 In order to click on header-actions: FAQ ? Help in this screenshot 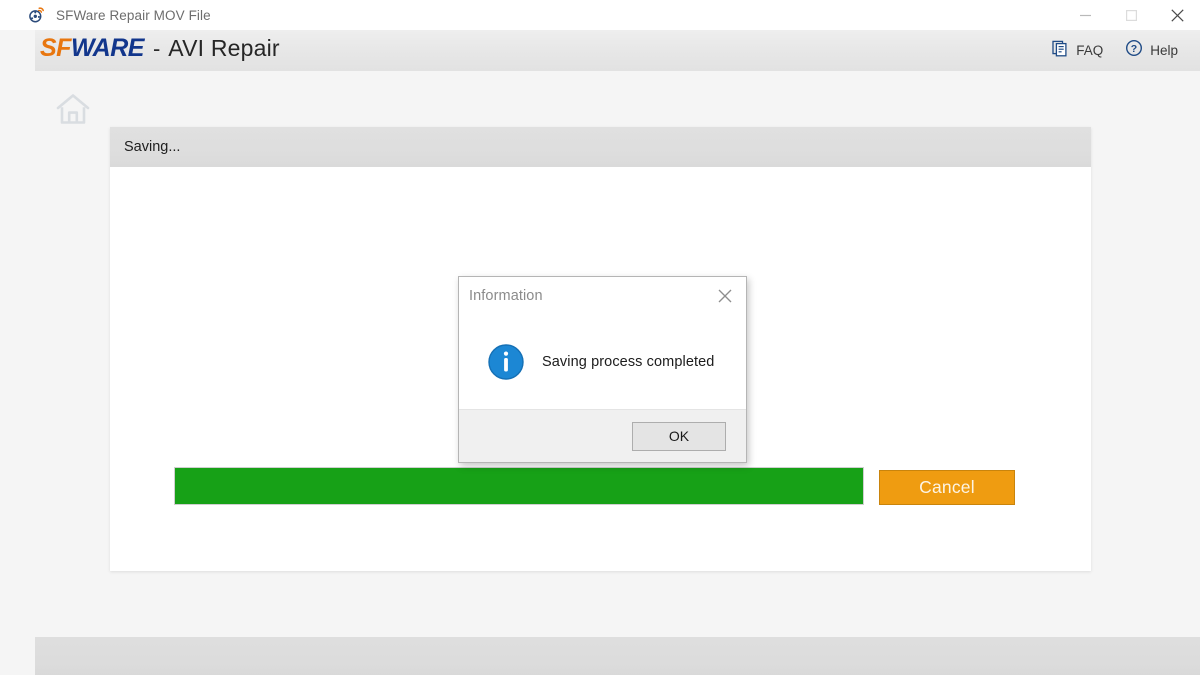, I will do `click(1115, 50)`.